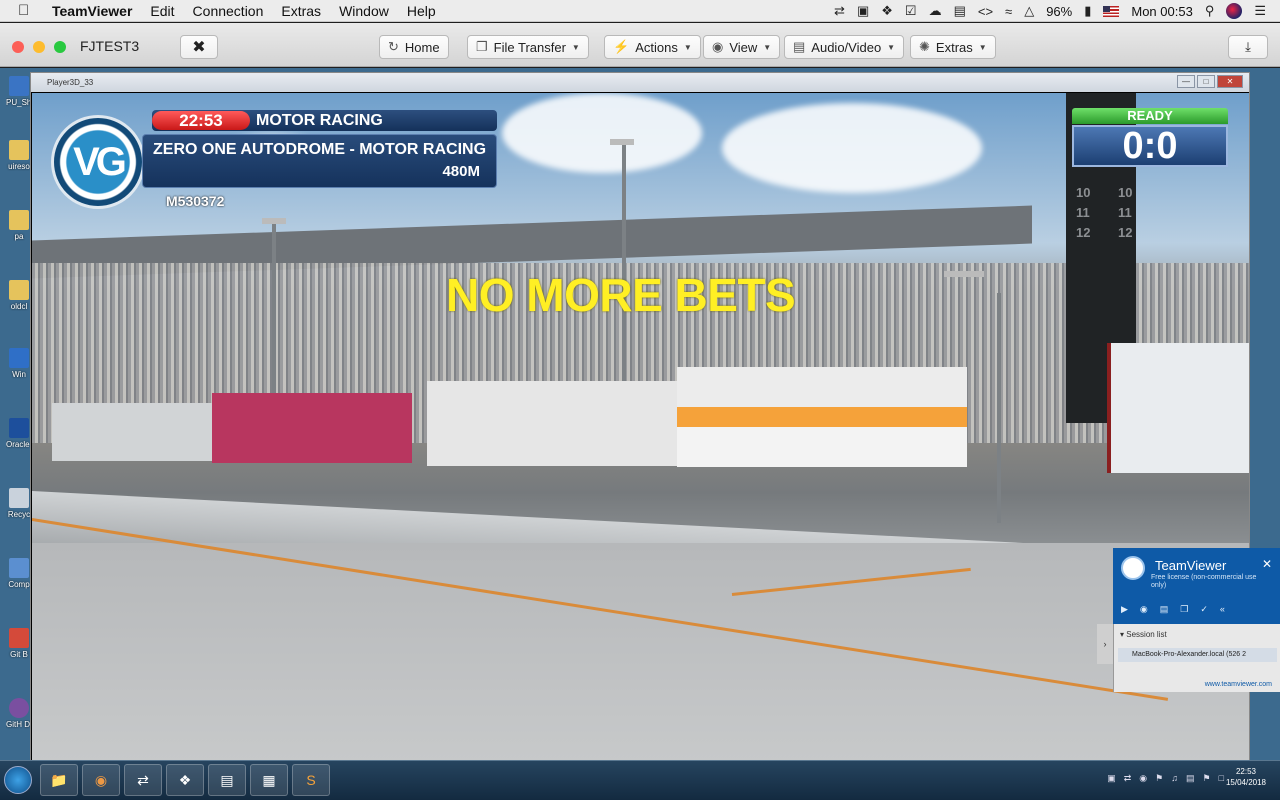 Image resolution: width=1280 pixels, height=800 pixels. I want to click on menu-help: Help, so click(421, 11).